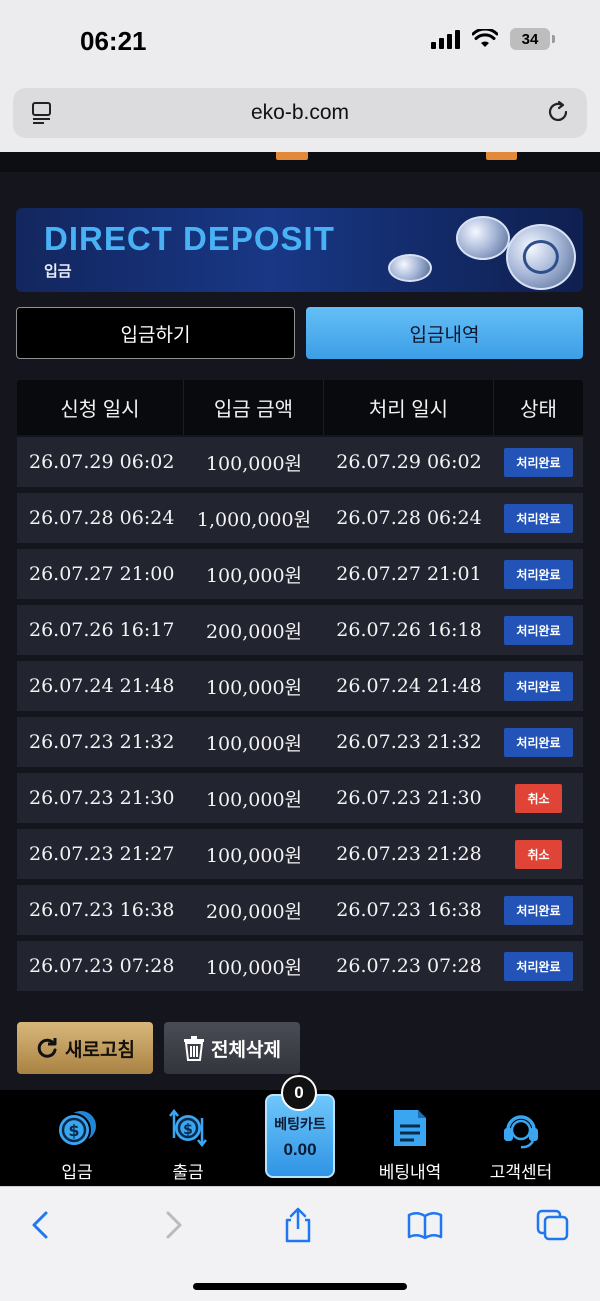  What do you see at coordinates (538, 410) in the screenshot?
I see `header-status: 상태` at bounding box center [538, 410].